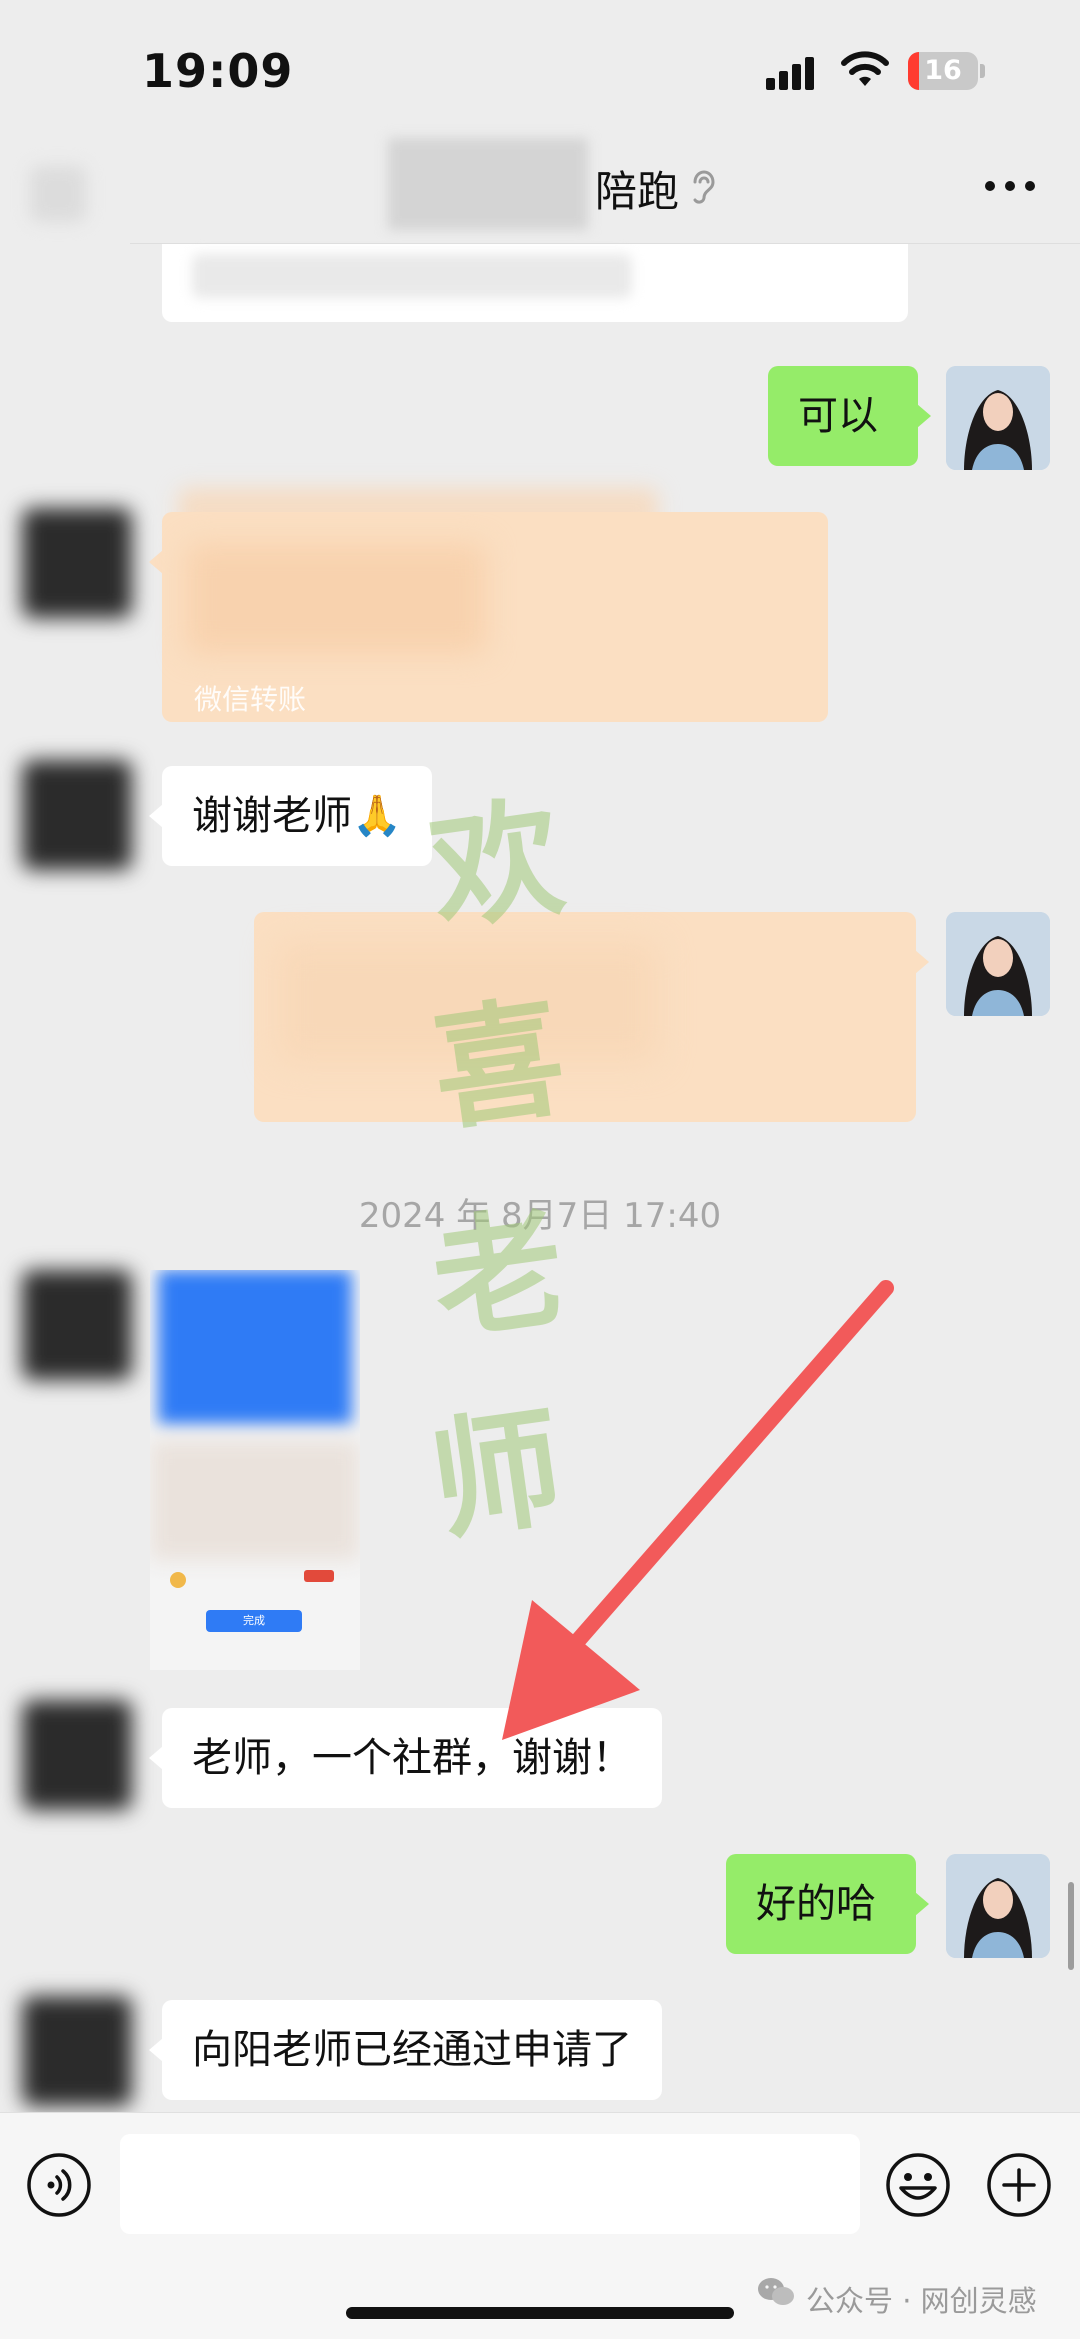 This screenshot has width=1080, height=2339. Describe the element at coordinates (921, 2301) in the screenshot. I see `source-attribution: 公众号 · 网创灵感` at that location.